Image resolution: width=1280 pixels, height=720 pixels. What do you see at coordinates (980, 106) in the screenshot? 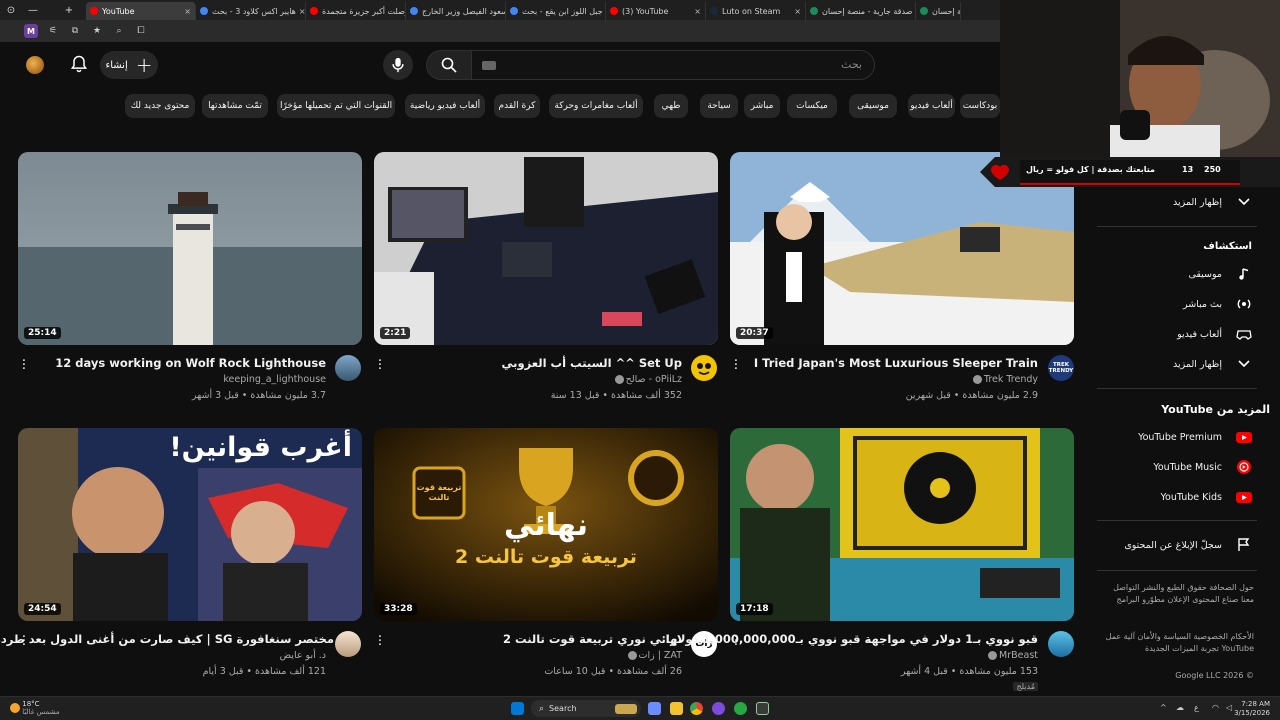
I see `filter-chip: بودكاست` at bounding box center [980, 106].